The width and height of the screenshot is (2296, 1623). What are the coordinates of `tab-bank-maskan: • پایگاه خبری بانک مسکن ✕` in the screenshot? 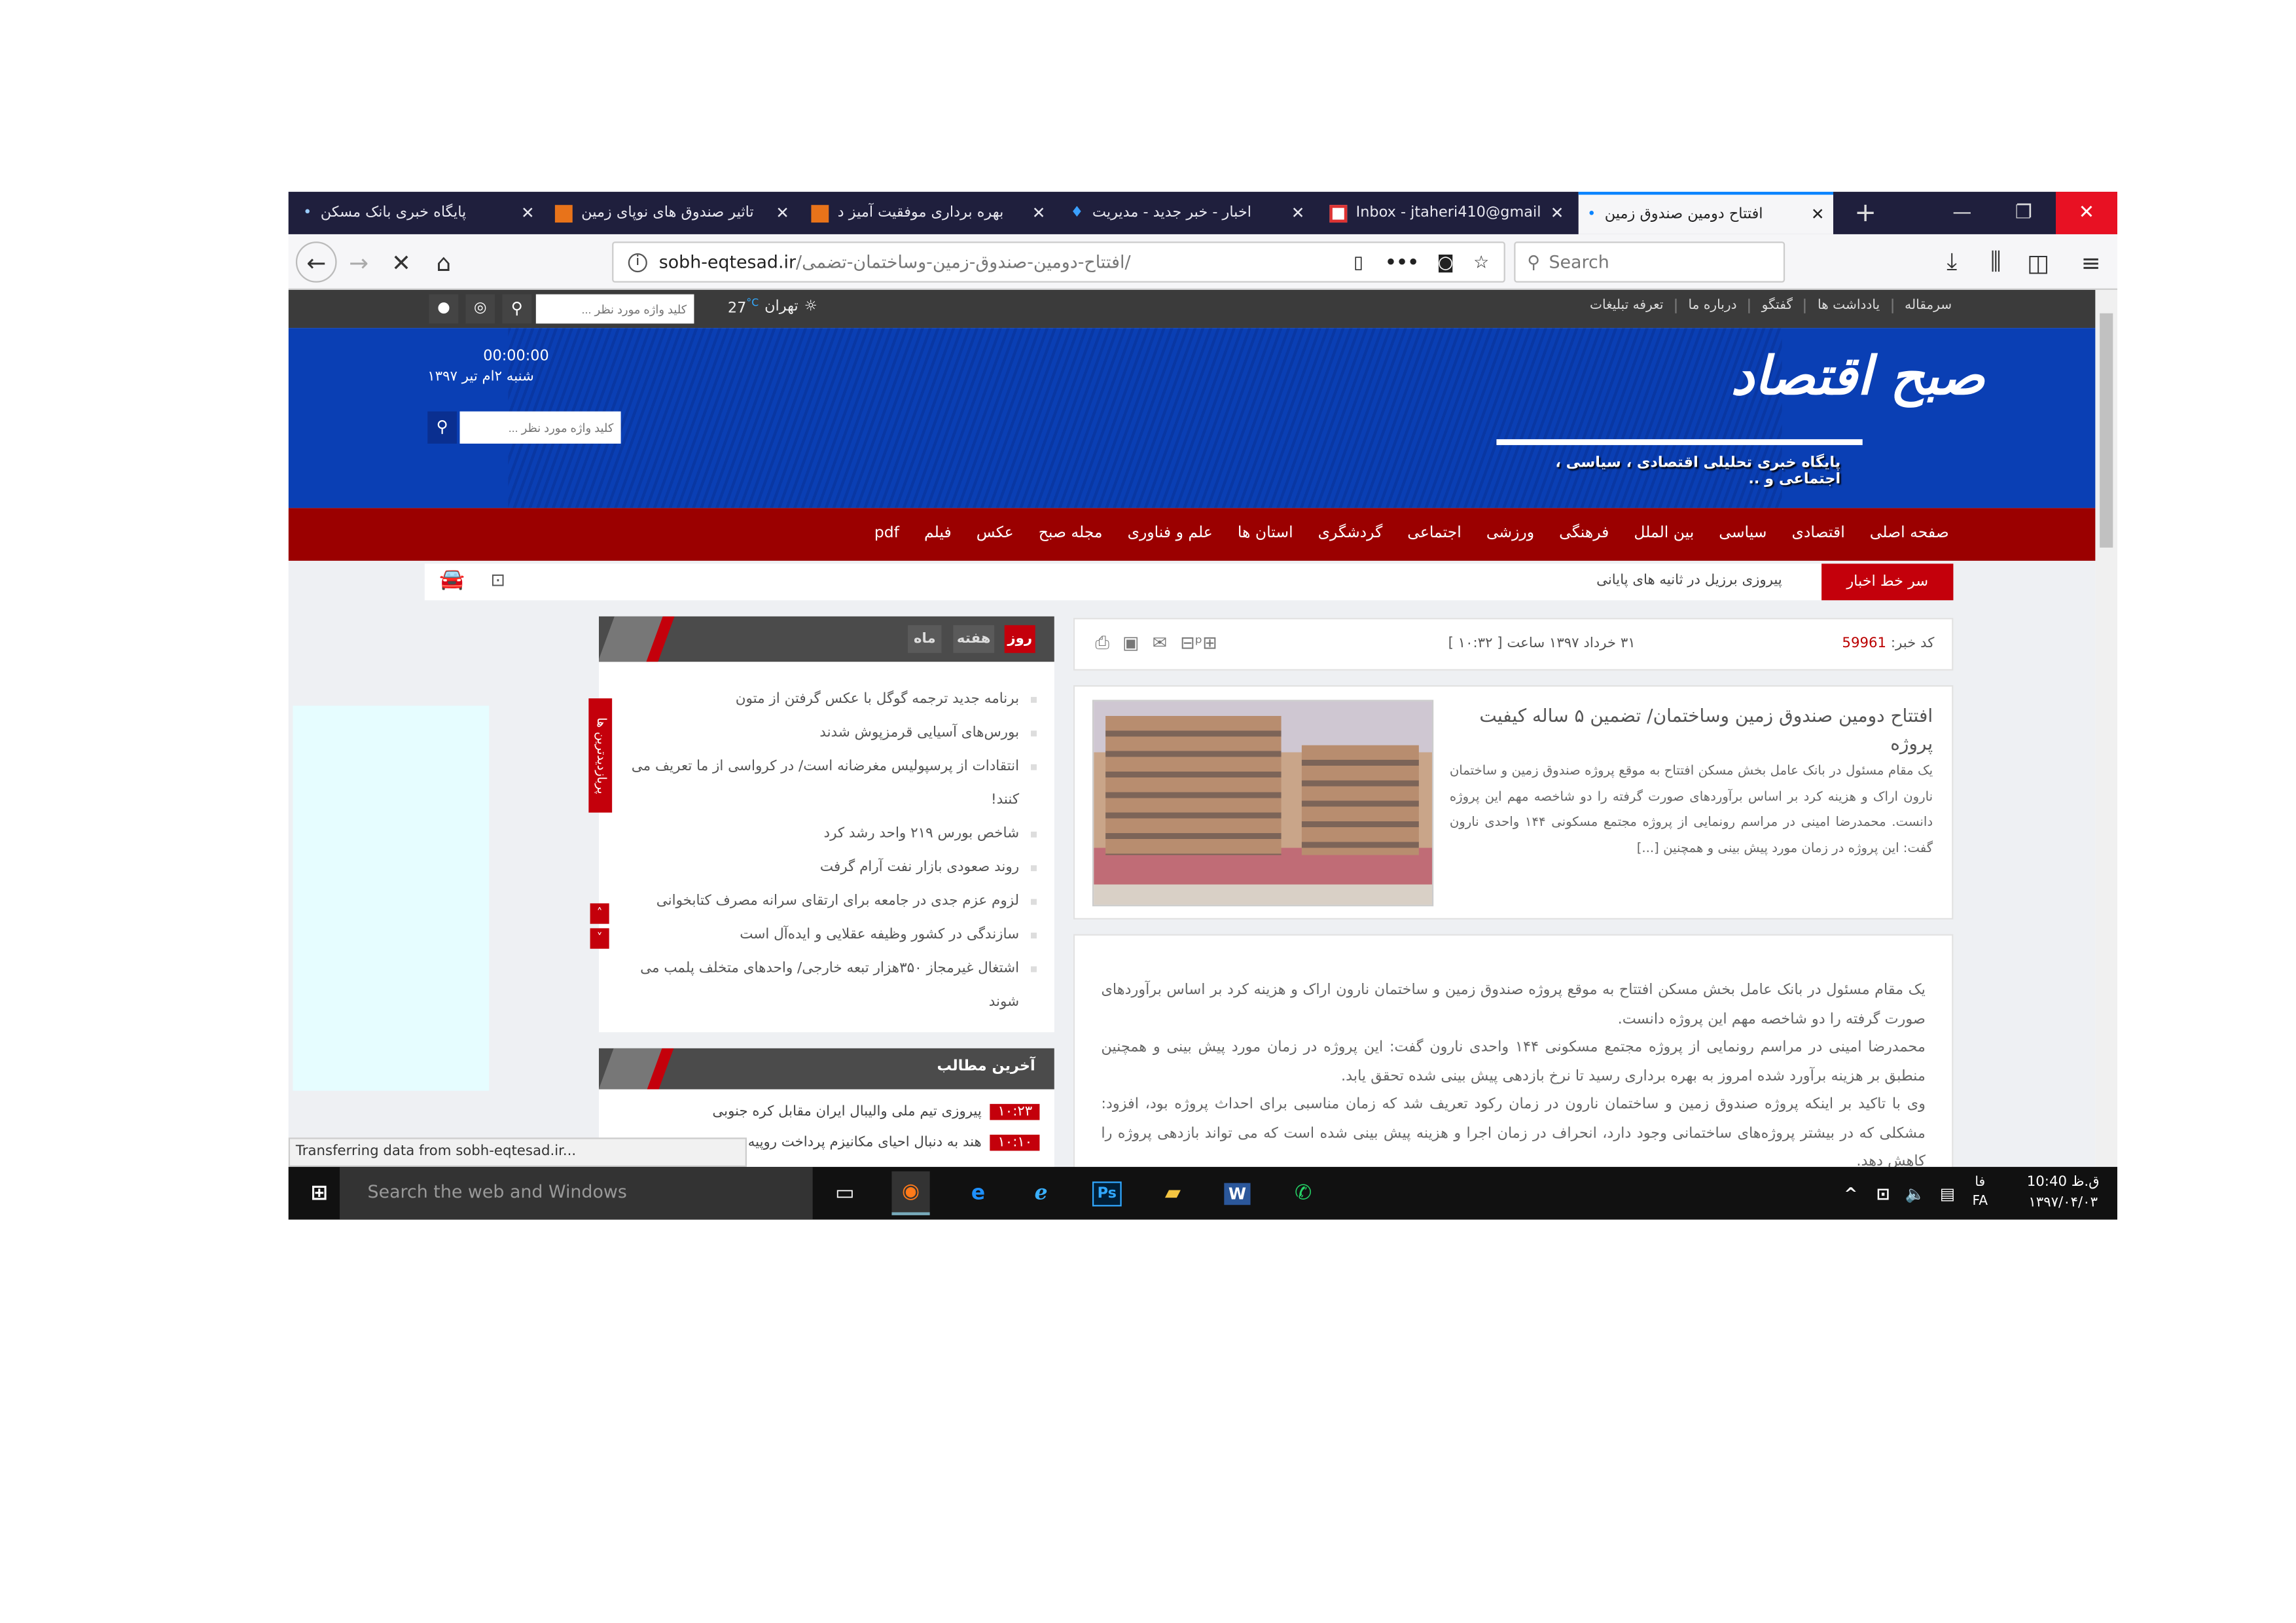 It's located at (419, 213).